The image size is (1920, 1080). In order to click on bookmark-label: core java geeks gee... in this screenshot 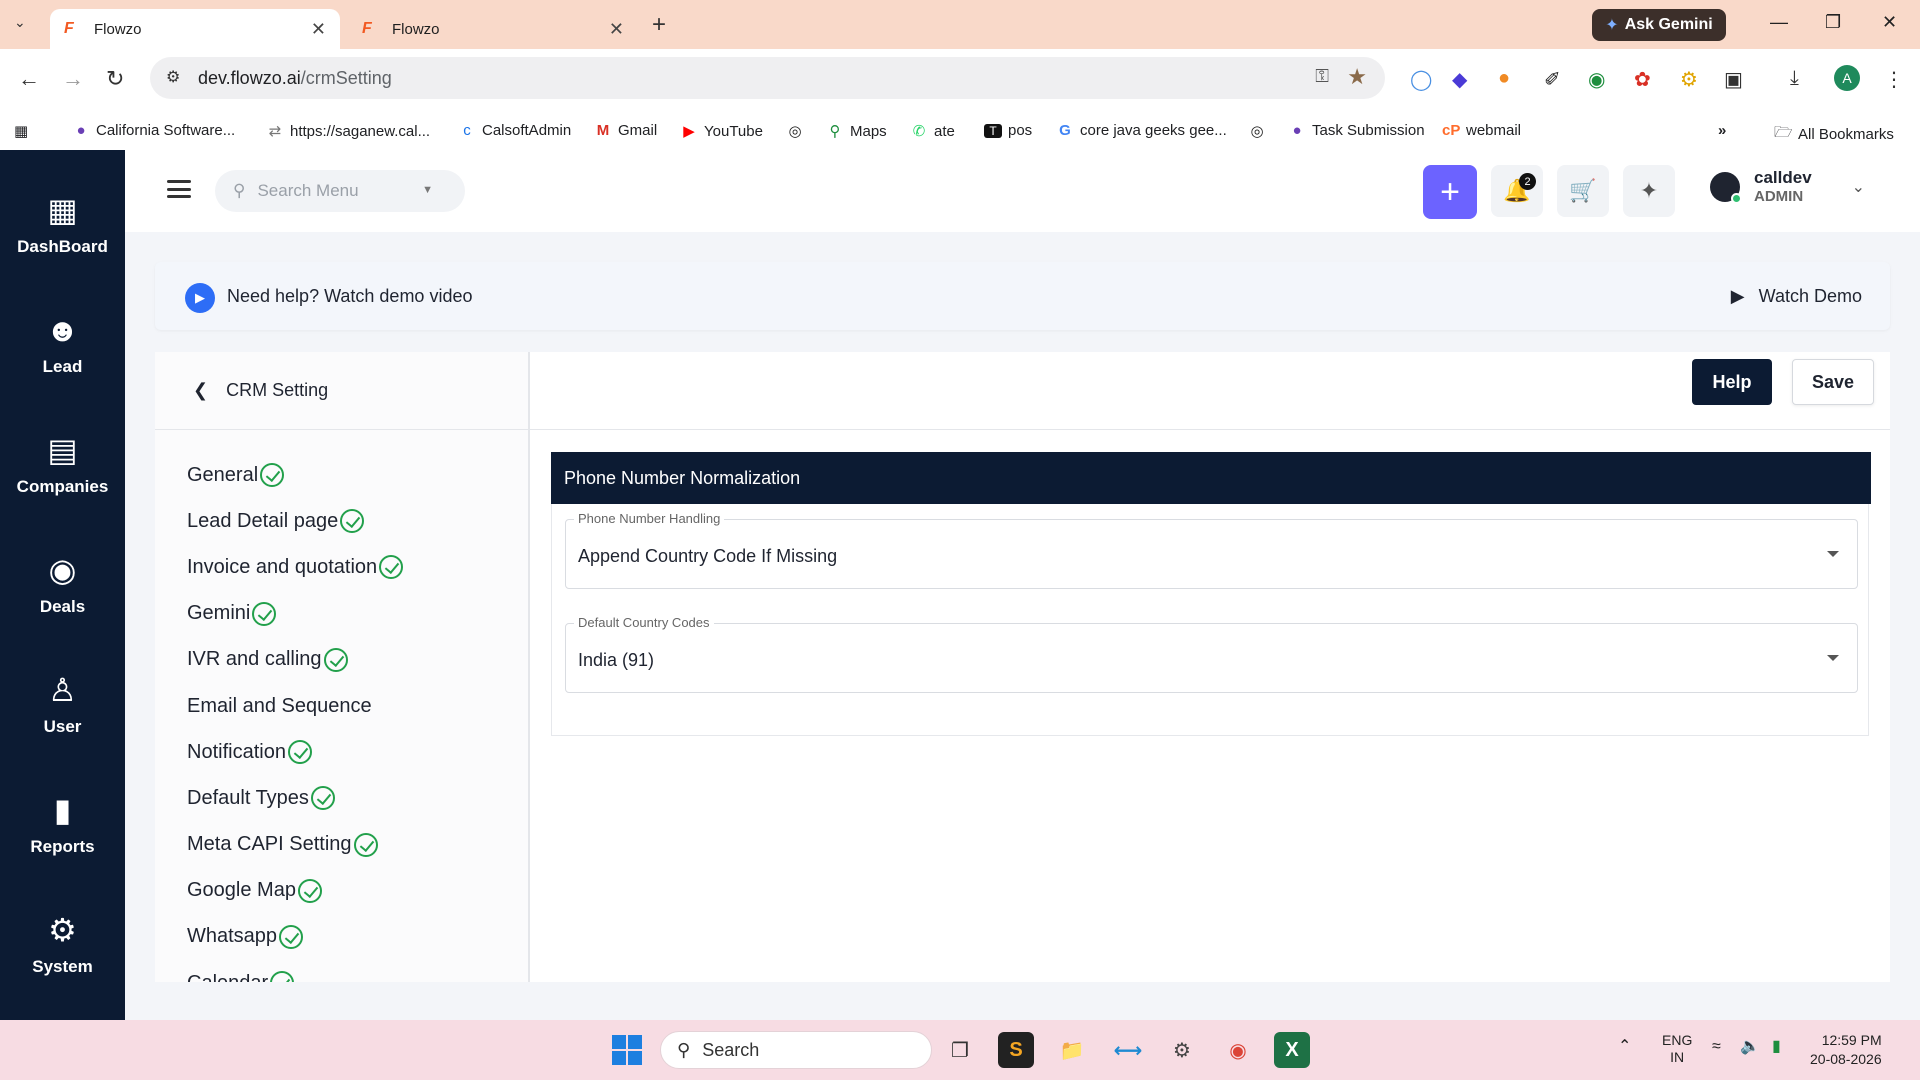, I will do `click(1153, 130)`.